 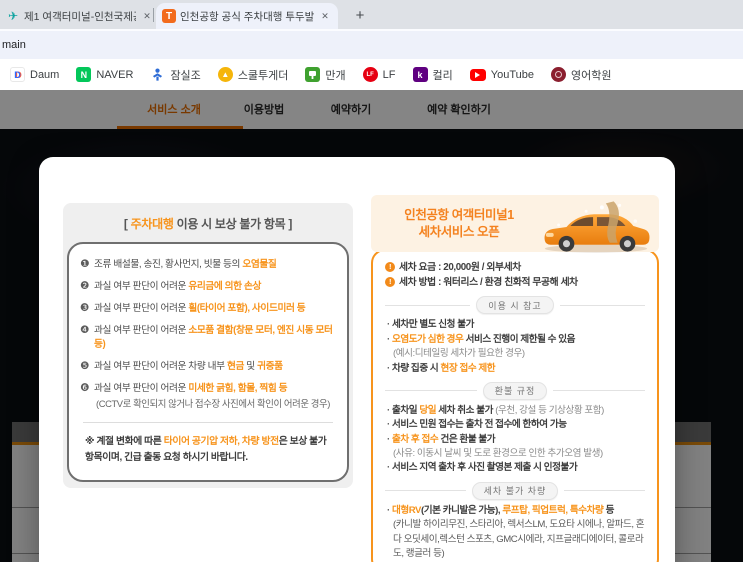 I want to click on list-item: ❸ 과실 여부 판단이 어려운 휠(타이어 포함), 사이드미러 등, so click(x=208, y=309).